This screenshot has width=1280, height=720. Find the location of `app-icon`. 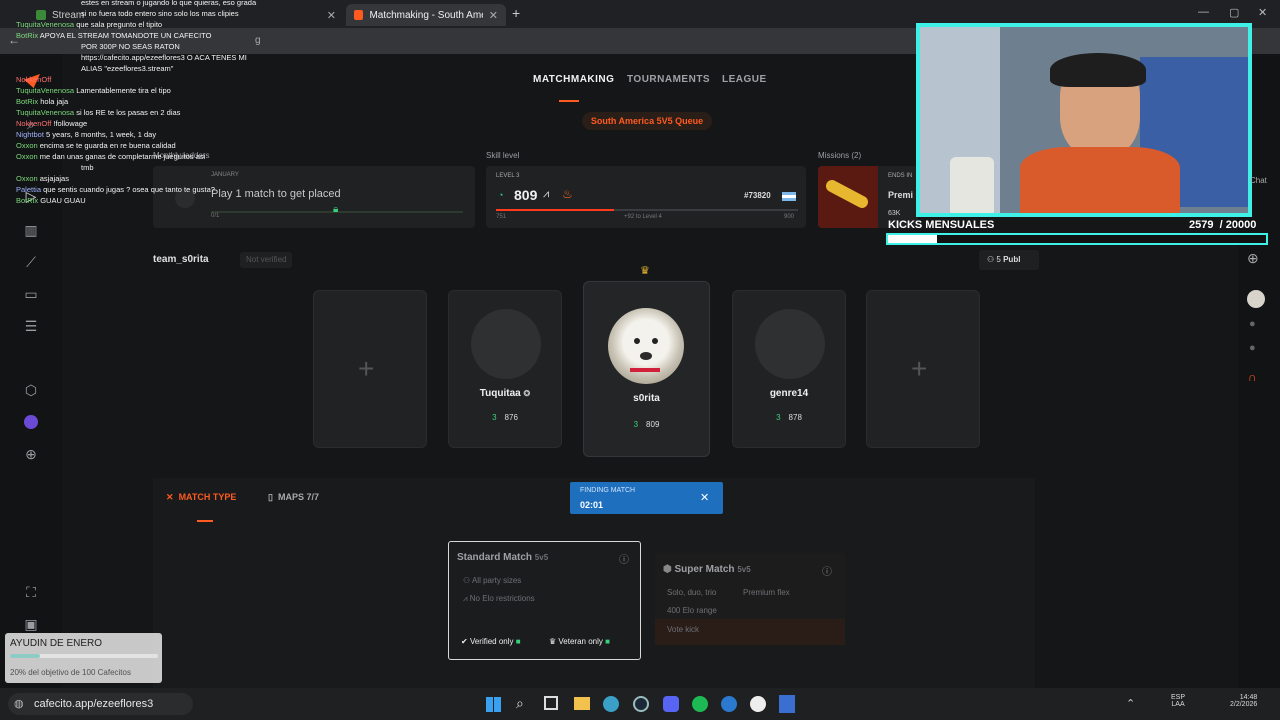

app-icon is located at coordinates (729, 704).